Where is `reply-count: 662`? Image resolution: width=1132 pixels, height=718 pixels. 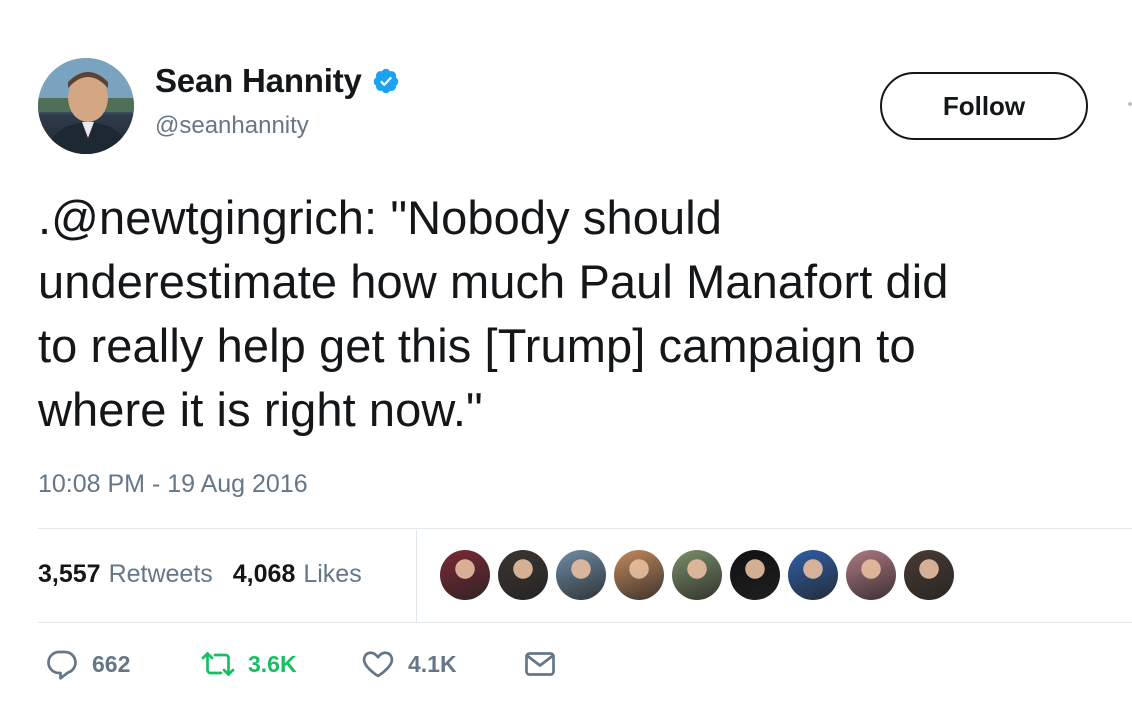 reply-count: 662 is located at coordinates (111, 663).